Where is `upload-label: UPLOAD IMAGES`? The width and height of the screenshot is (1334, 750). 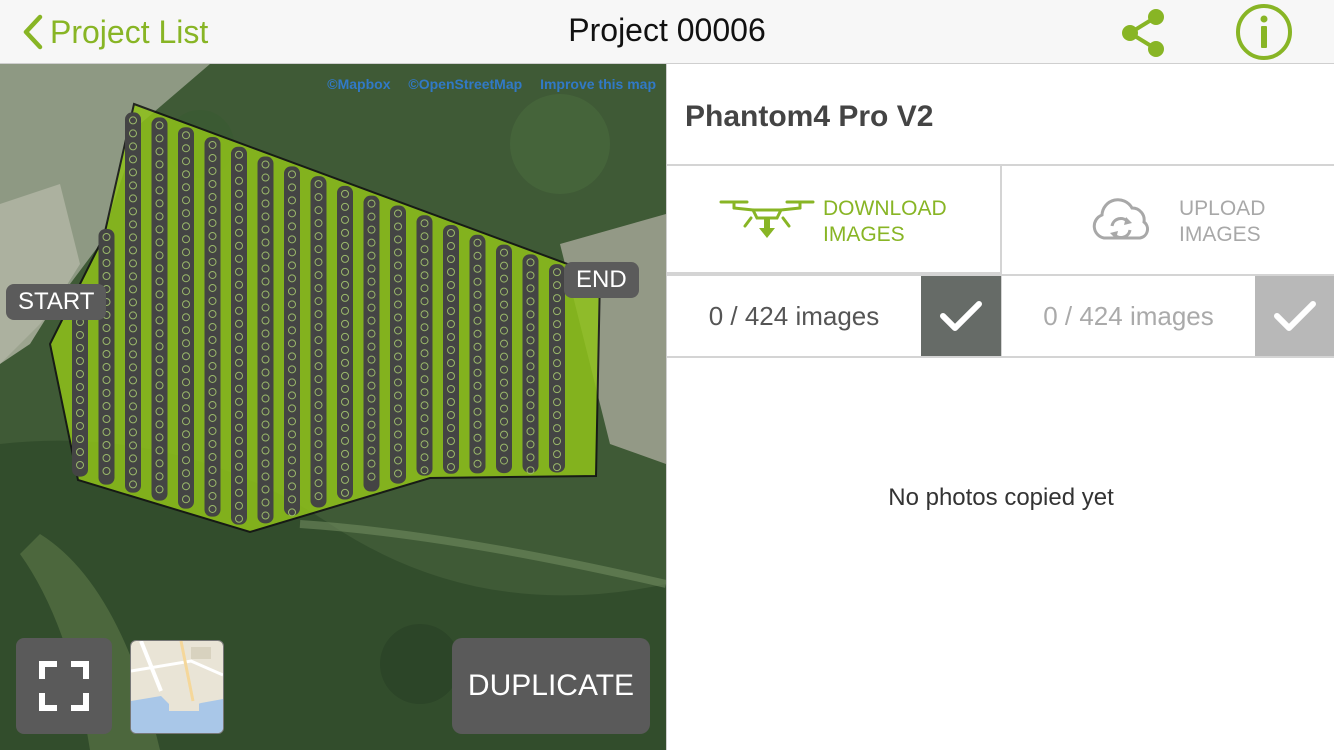
upload-label: UPLOAD IMAGES is located at coordinates (1222, 221).